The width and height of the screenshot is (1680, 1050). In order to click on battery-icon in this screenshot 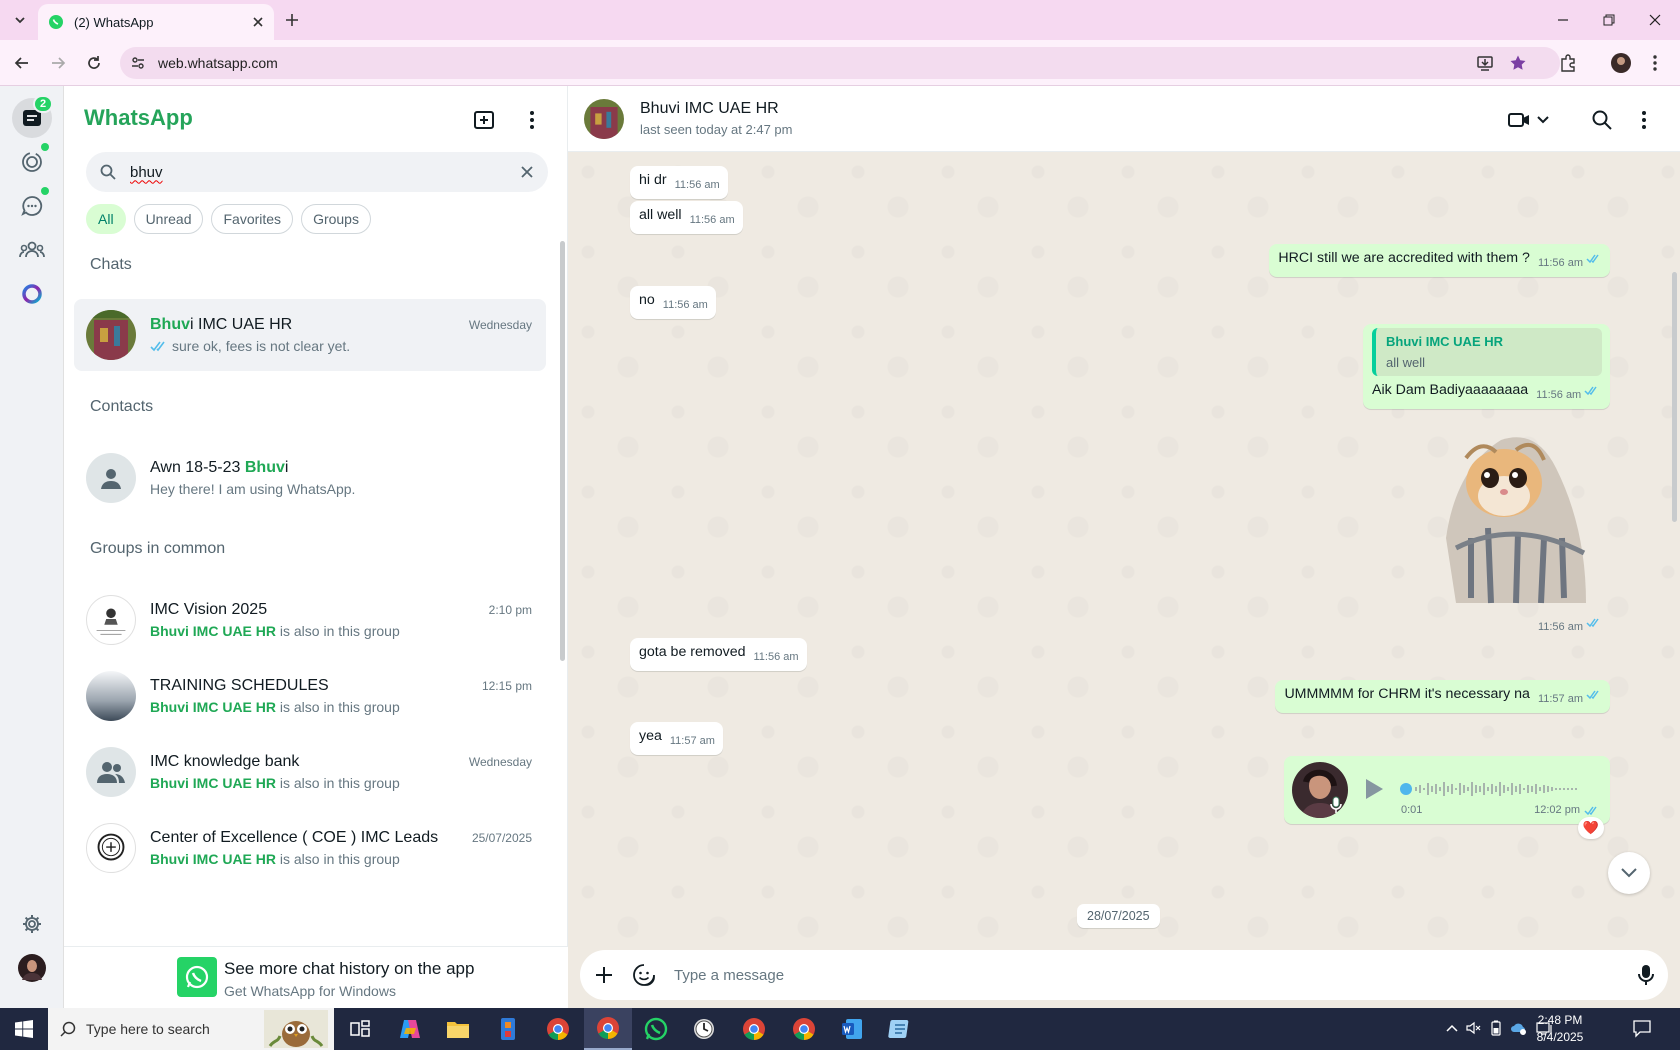, I will do `click(1496, 1028)`.